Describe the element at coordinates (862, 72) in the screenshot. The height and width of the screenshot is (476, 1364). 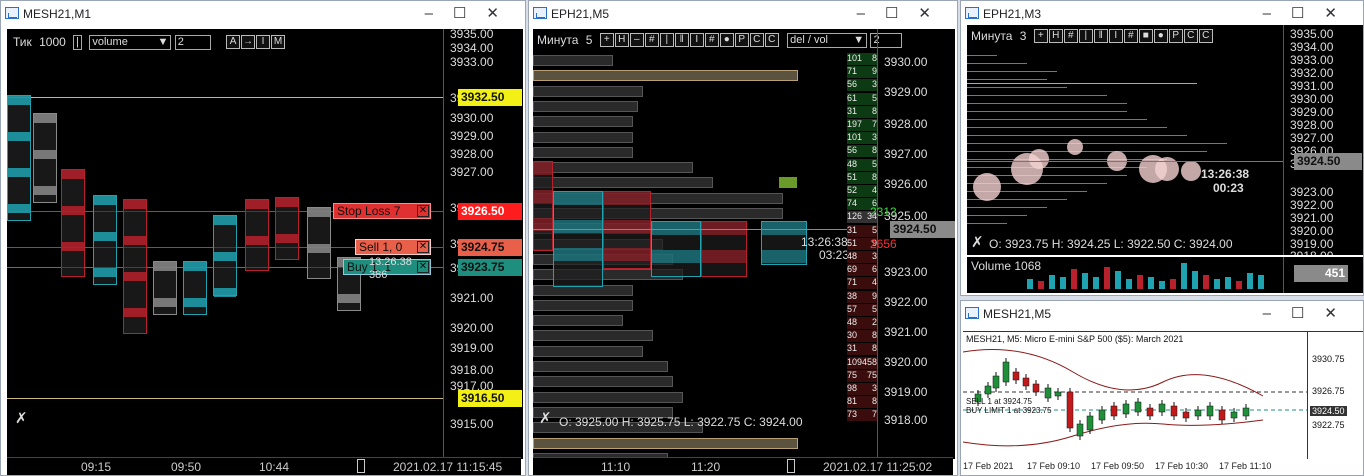
I see `dom-row: 71 9` at that location.